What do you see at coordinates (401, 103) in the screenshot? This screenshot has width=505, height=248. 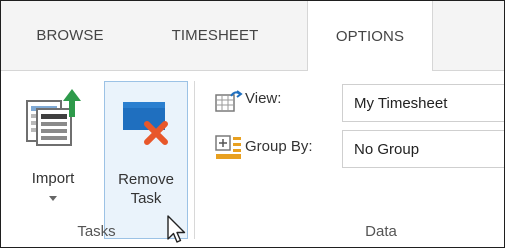 I see `view-value: My Timesheet` at bounding box center [401, 103].